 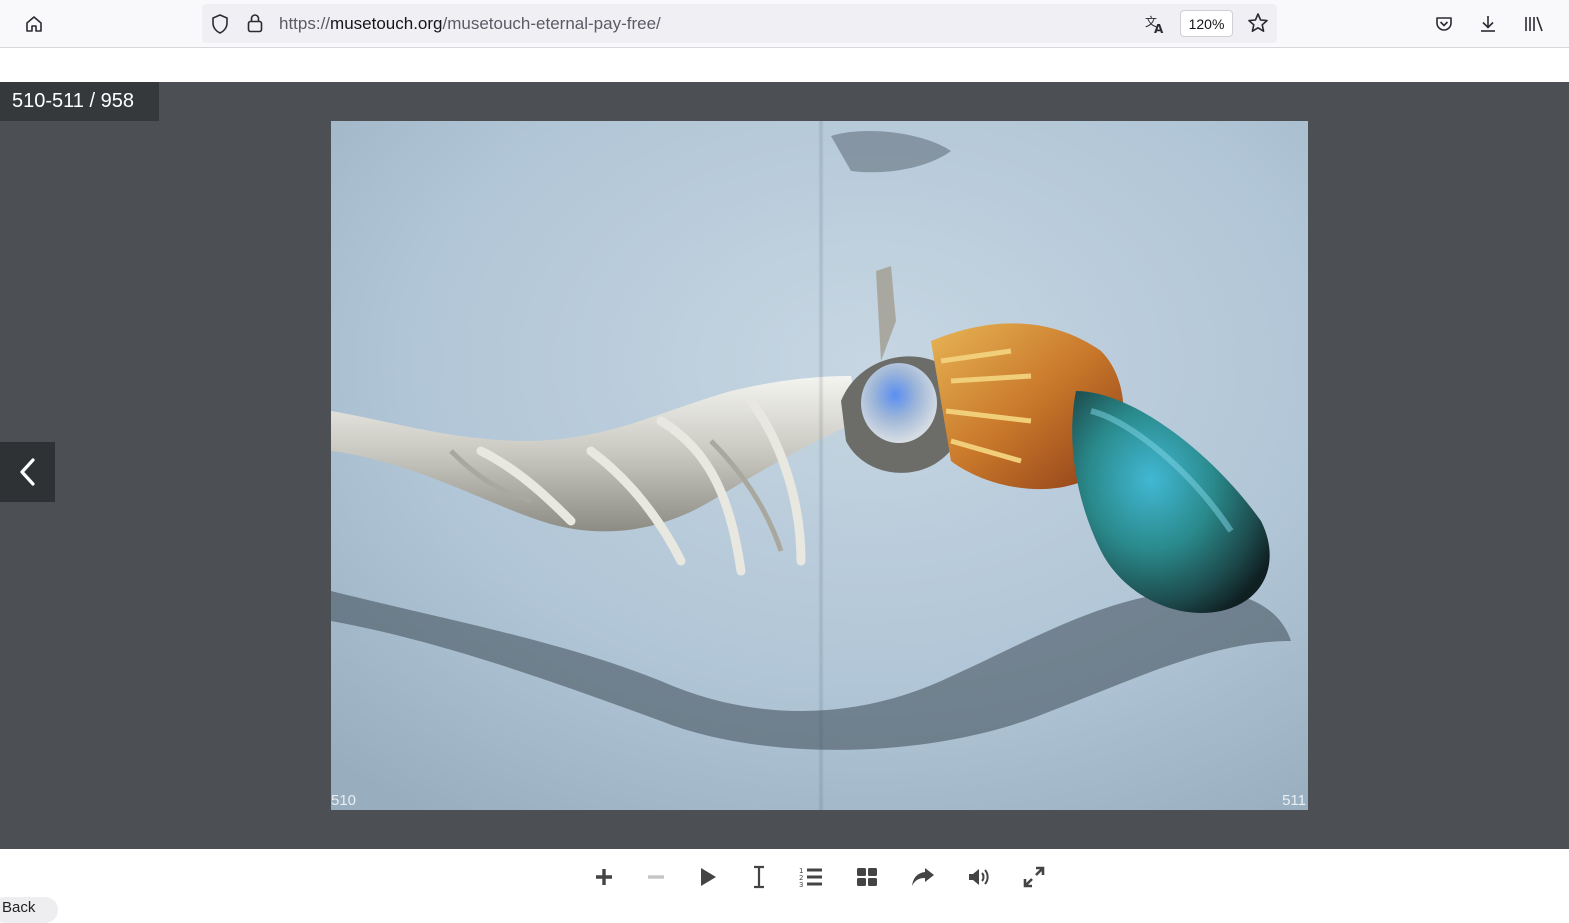 I want to click on share-arrow-icon, so click(x=923, y=877).